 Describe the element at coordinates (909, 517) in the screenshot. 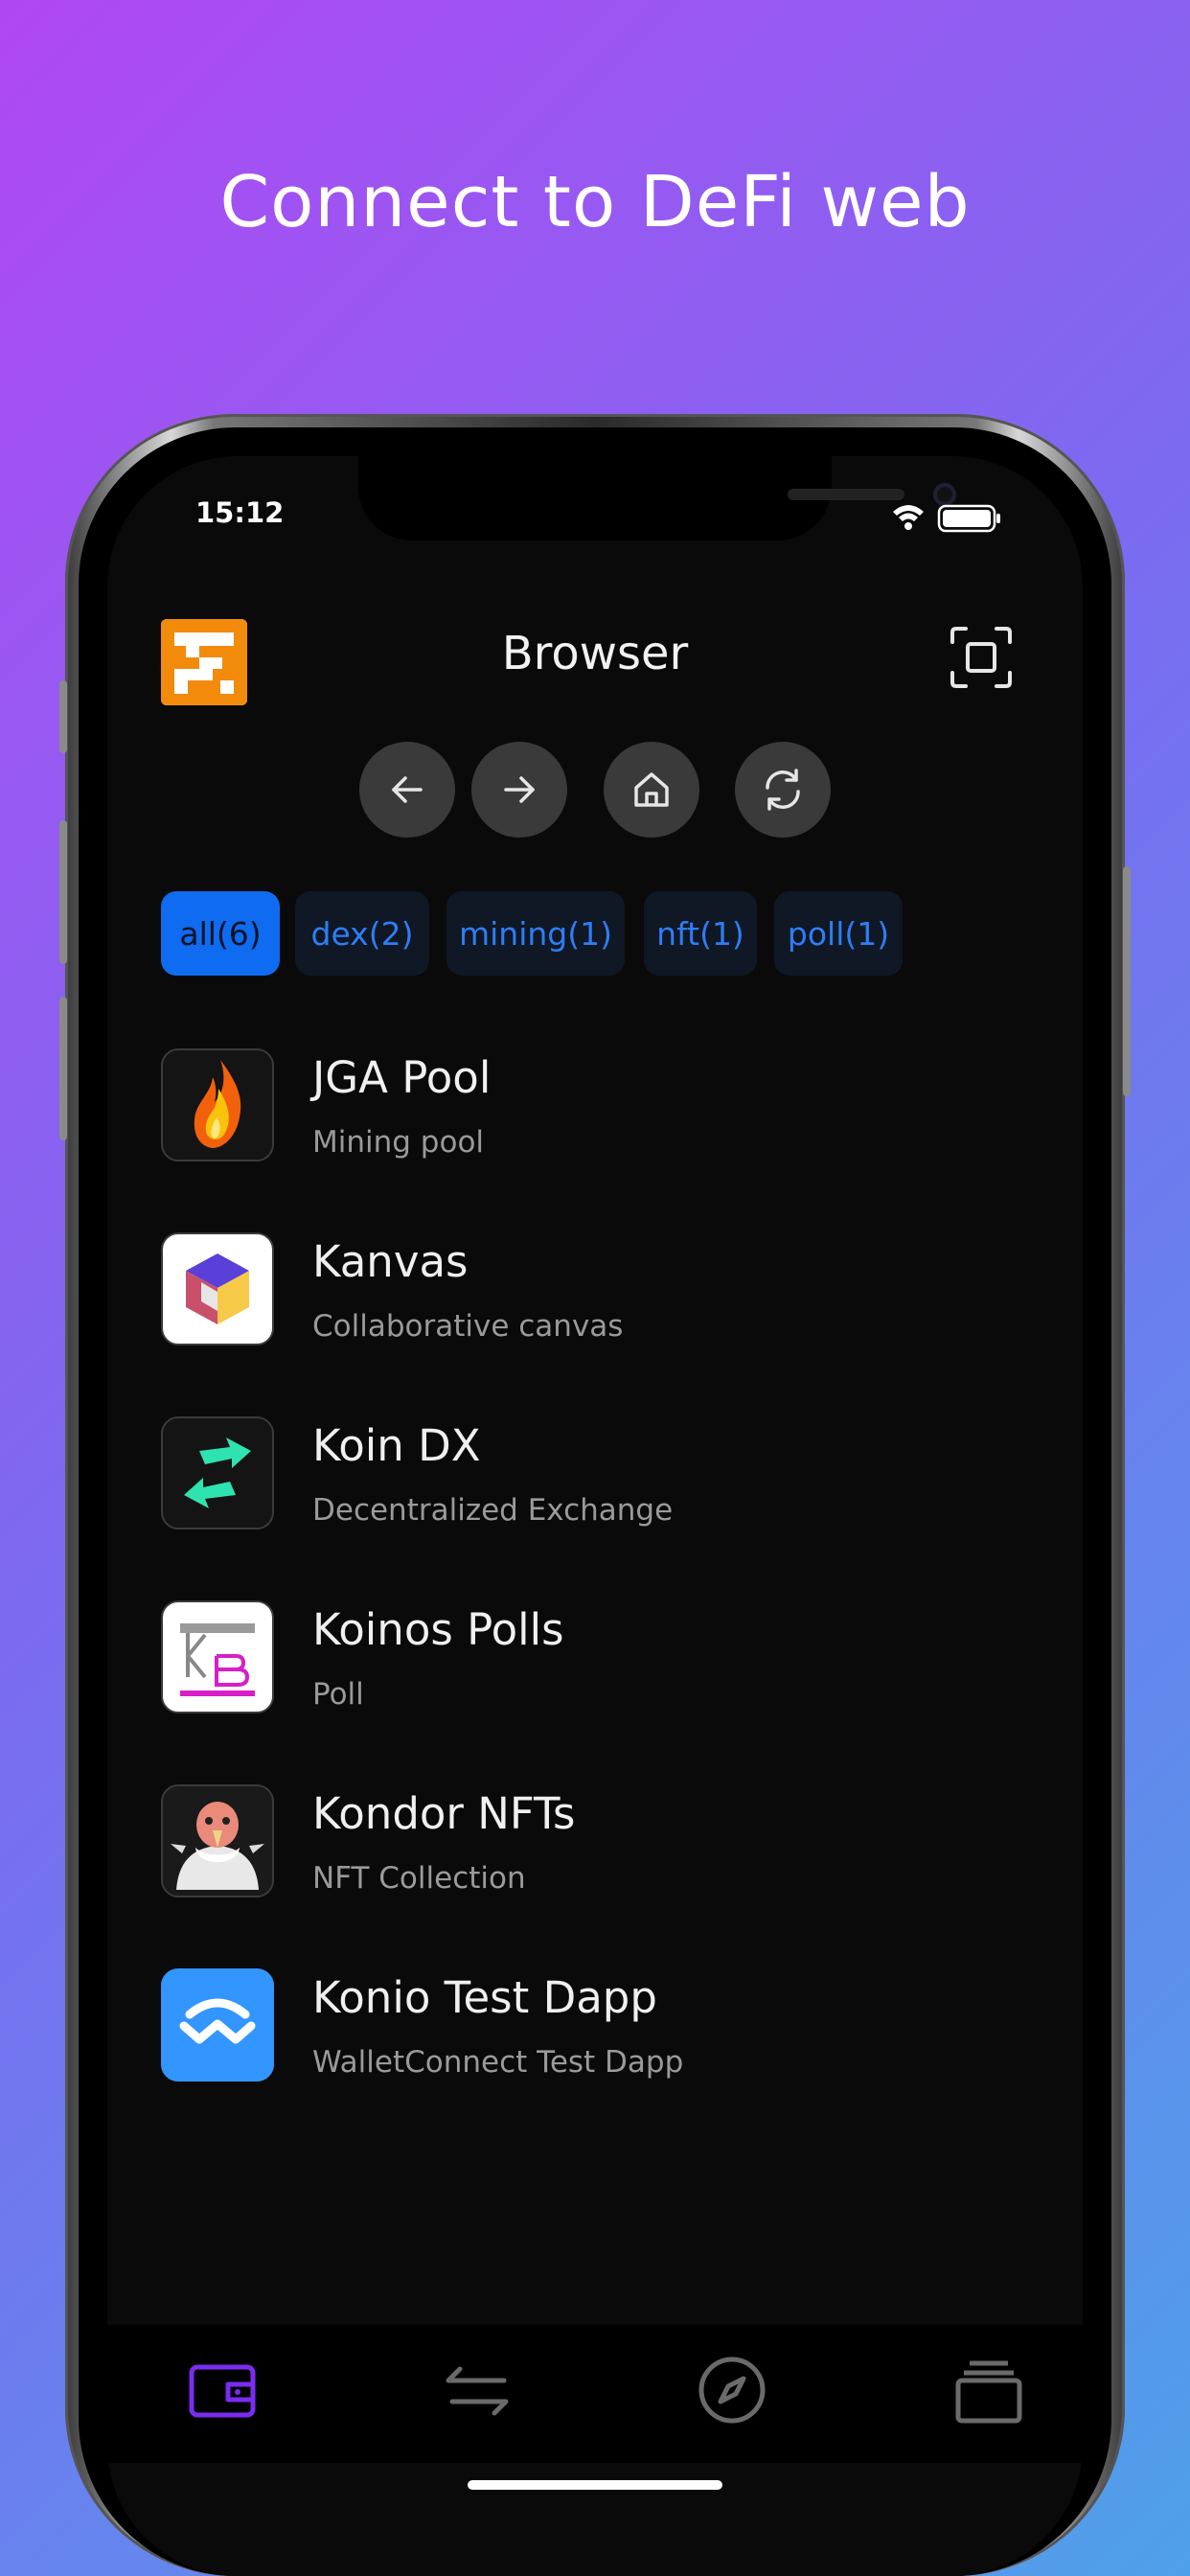

I see `wifi-icon` at that location.